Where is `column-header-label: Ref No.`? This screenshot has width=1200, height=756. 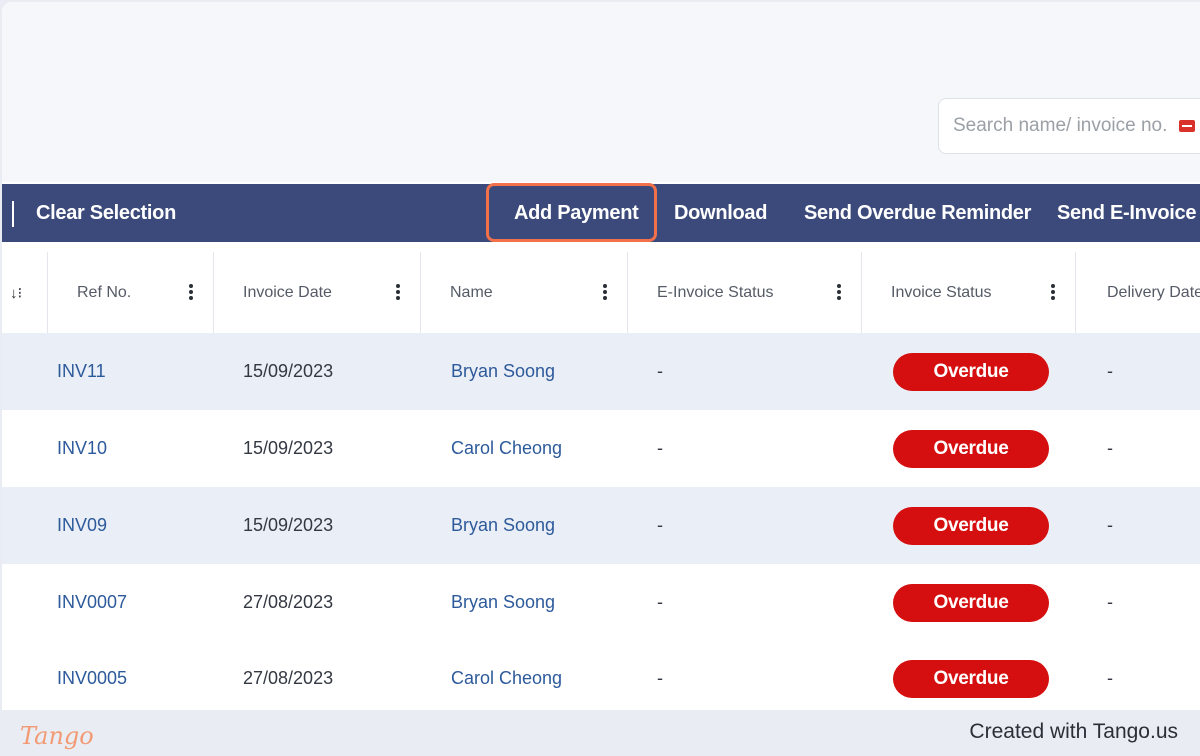 column-header-label: Ref No. is located at coordinates (104, 292).